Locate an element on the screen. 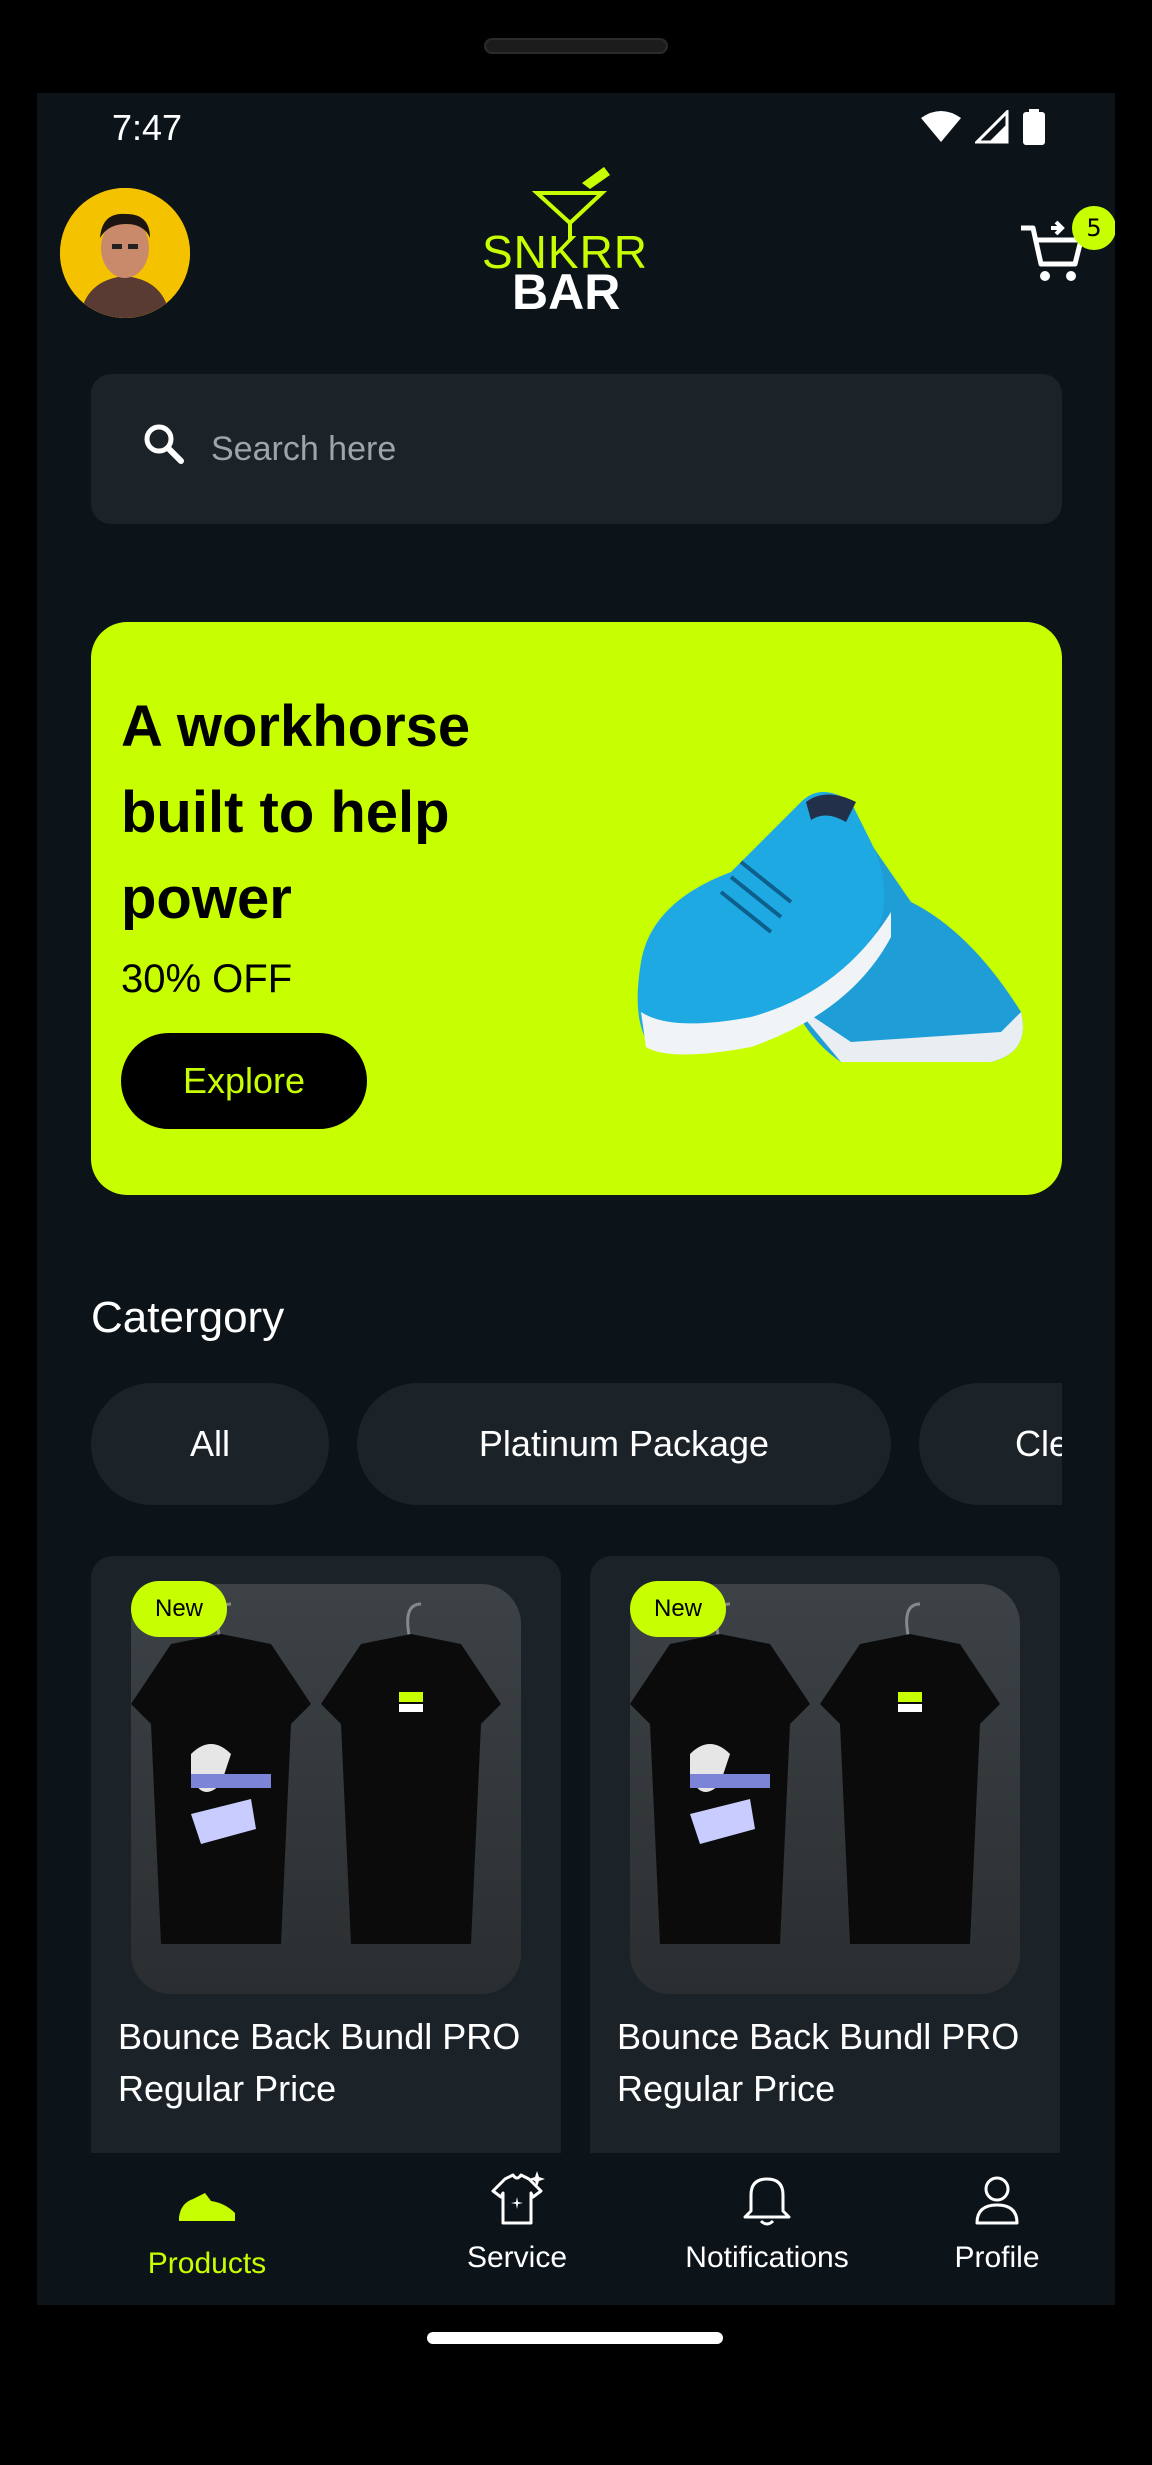 This screenshot has height=2465, width=1152. nav-label: Notifications is located at coordinates (767, 2257).